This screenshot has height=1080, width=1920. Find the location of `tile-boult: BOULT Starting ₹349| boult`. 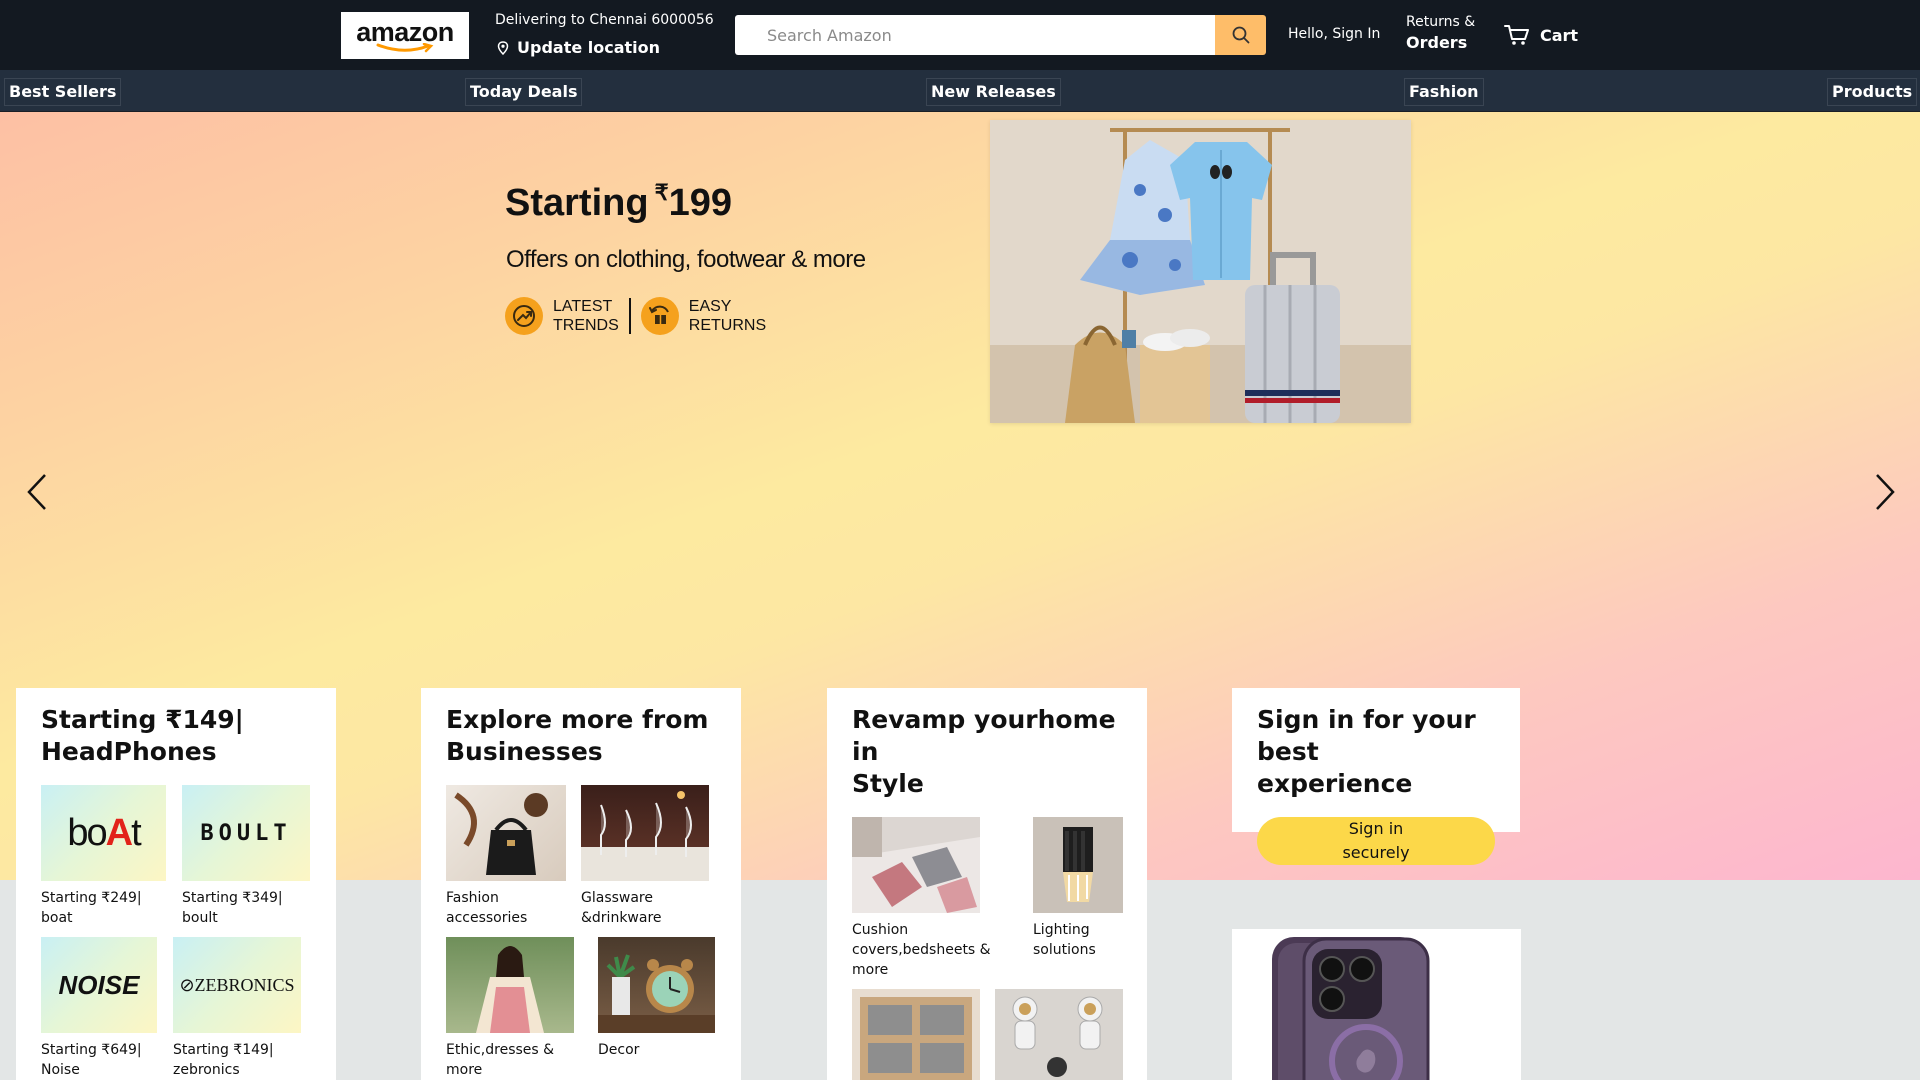

tile-boult: BOULT Starting ₹349| boult is located at coordinates (246, 856).